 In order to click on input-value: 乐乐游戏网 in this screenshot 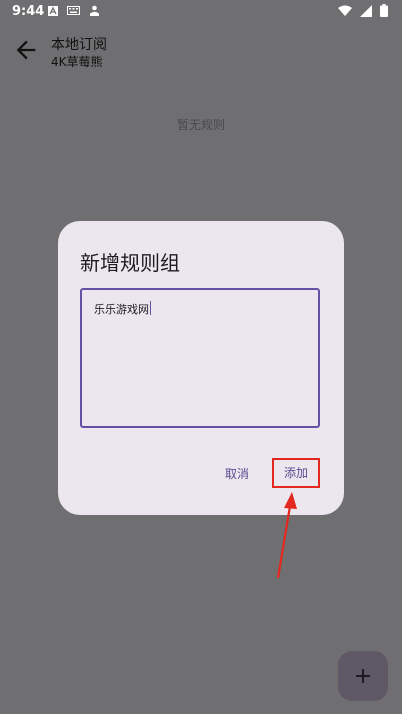, I will do `click(121, 309)`.